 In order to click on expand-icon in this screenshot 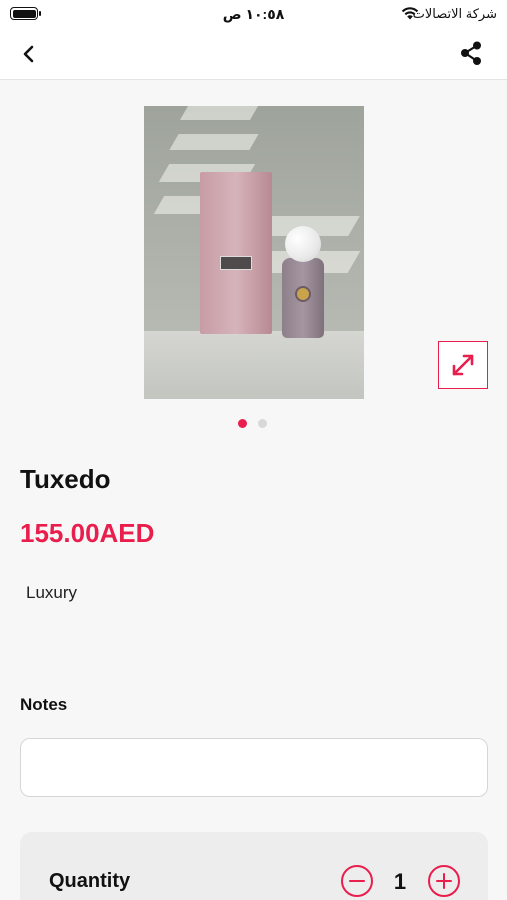, I will do `click(463, 365)`.